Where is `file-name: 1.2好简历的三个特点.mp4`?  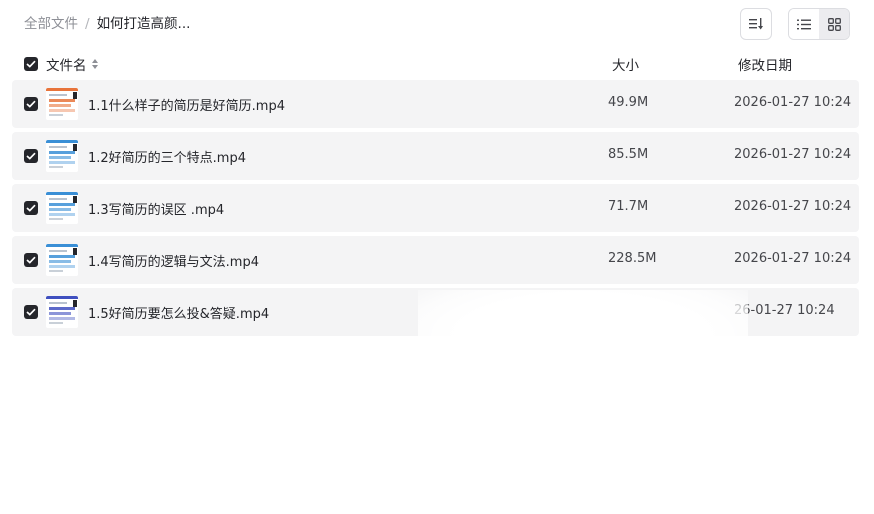
file-name: 1.2好简历的三个特点.mp4 is located at coordinates (167, 156).